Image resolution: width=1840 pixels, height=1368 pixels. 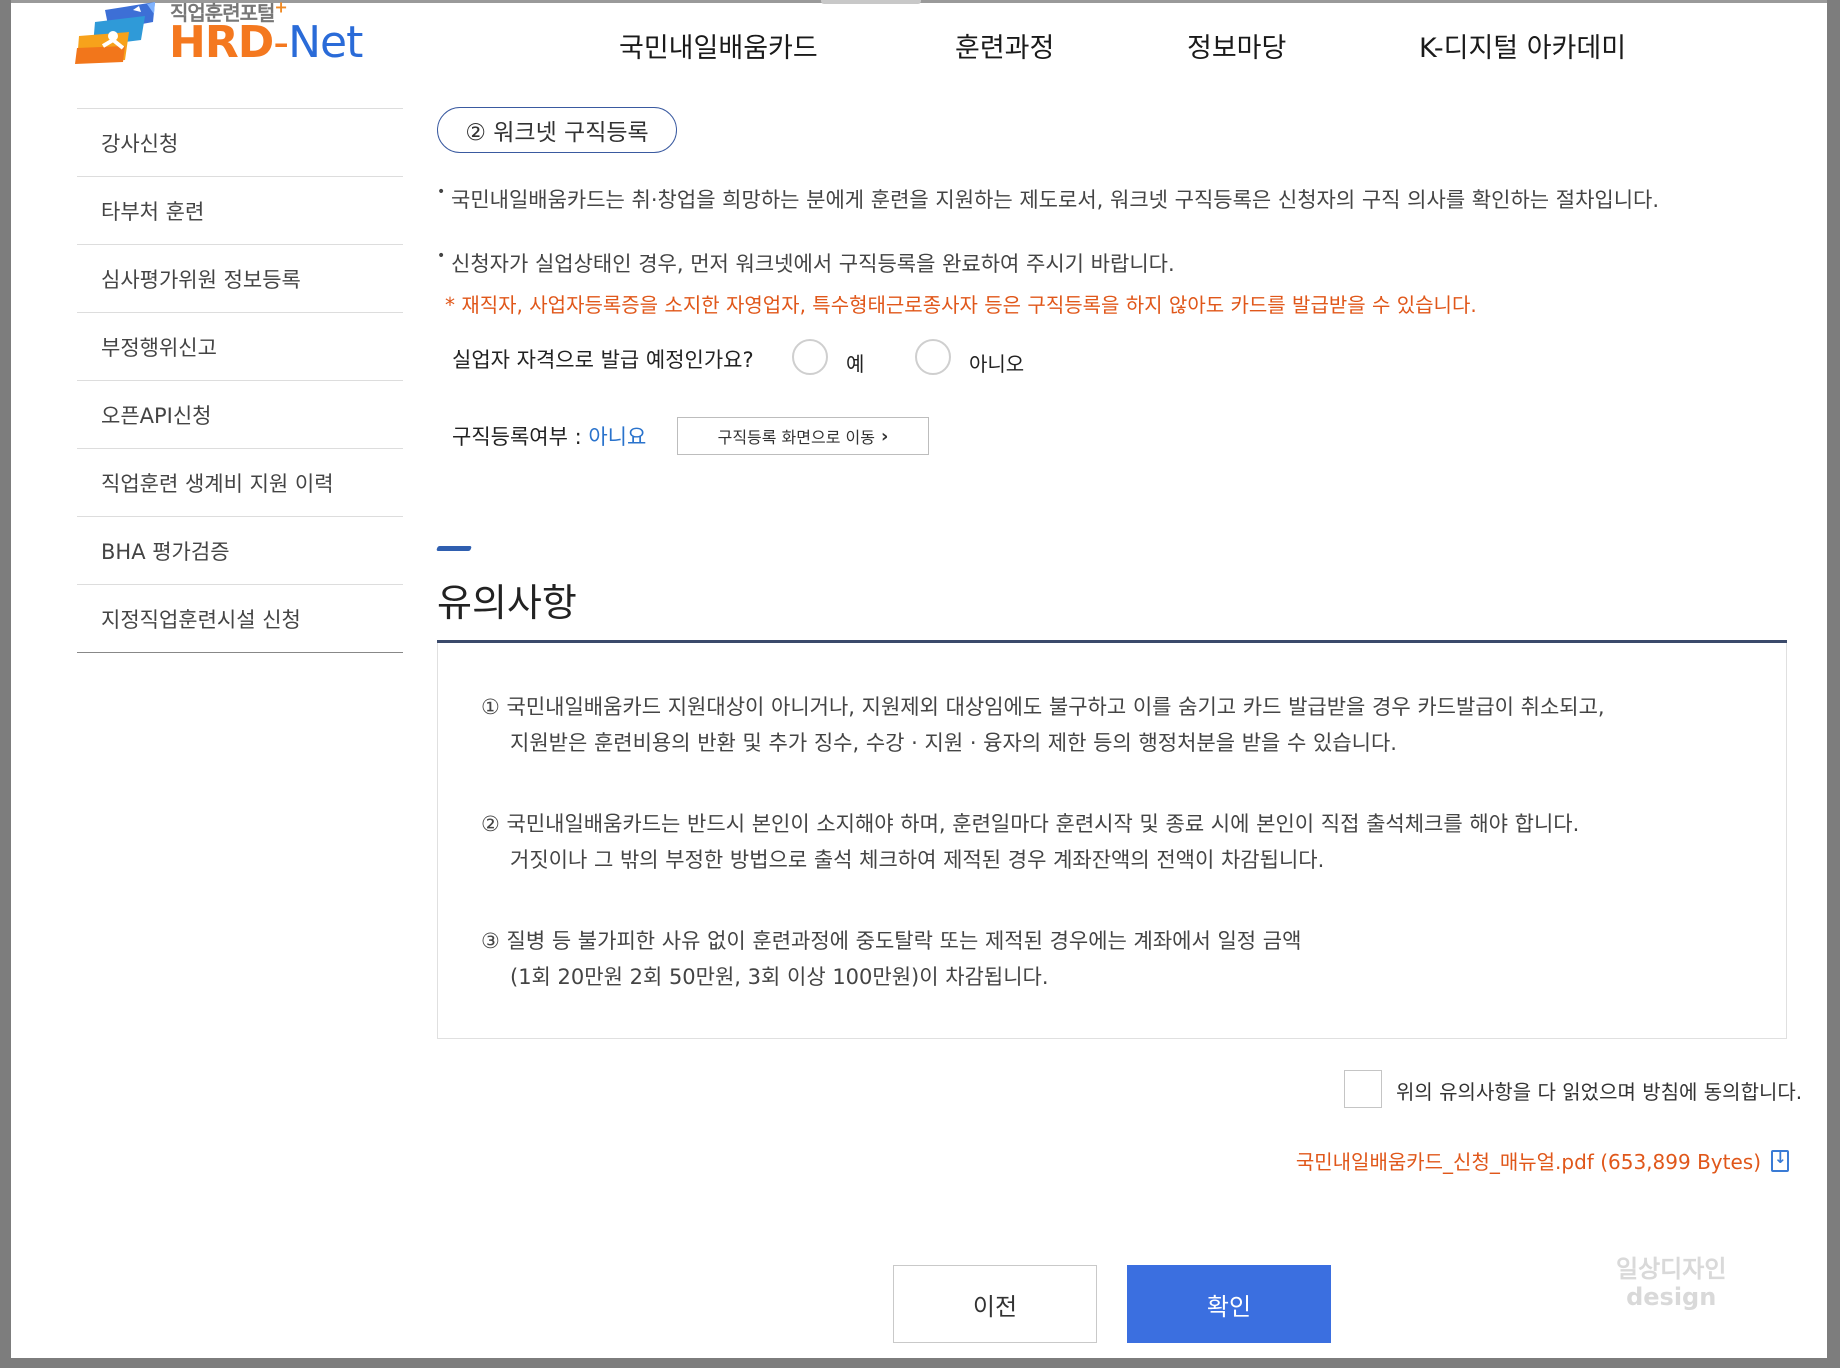 I want to click on download-icon, so click(x=1780, y=1160).